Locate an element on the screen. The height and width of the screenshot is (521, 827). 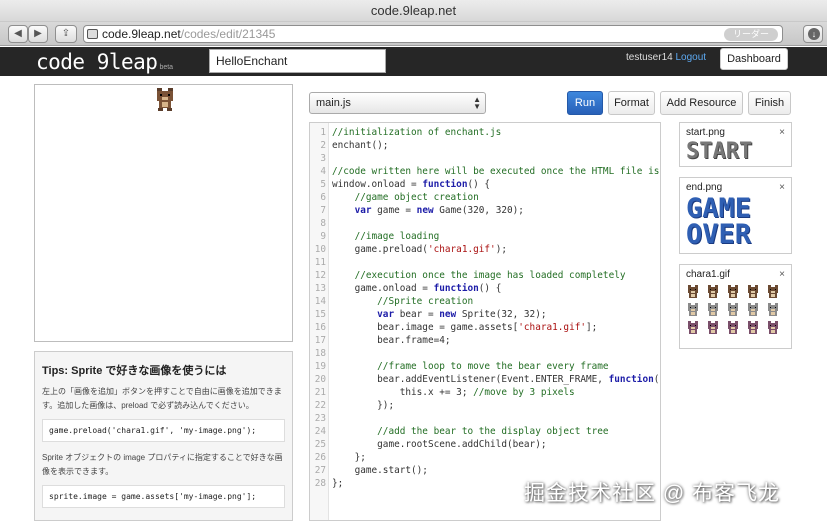
code-line: 23 is located at coordinates (485, 418).